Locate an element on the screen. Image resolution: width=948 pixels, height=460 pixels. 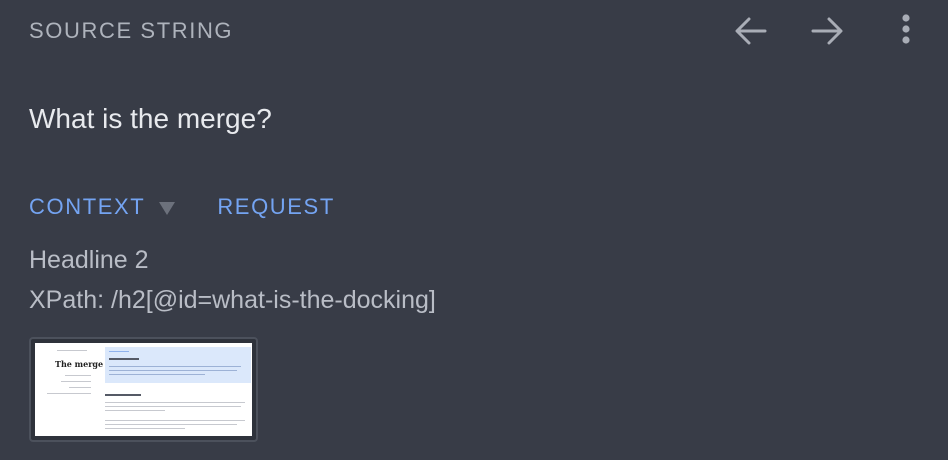
more-vert-icon is located at coordinates (906, 29).